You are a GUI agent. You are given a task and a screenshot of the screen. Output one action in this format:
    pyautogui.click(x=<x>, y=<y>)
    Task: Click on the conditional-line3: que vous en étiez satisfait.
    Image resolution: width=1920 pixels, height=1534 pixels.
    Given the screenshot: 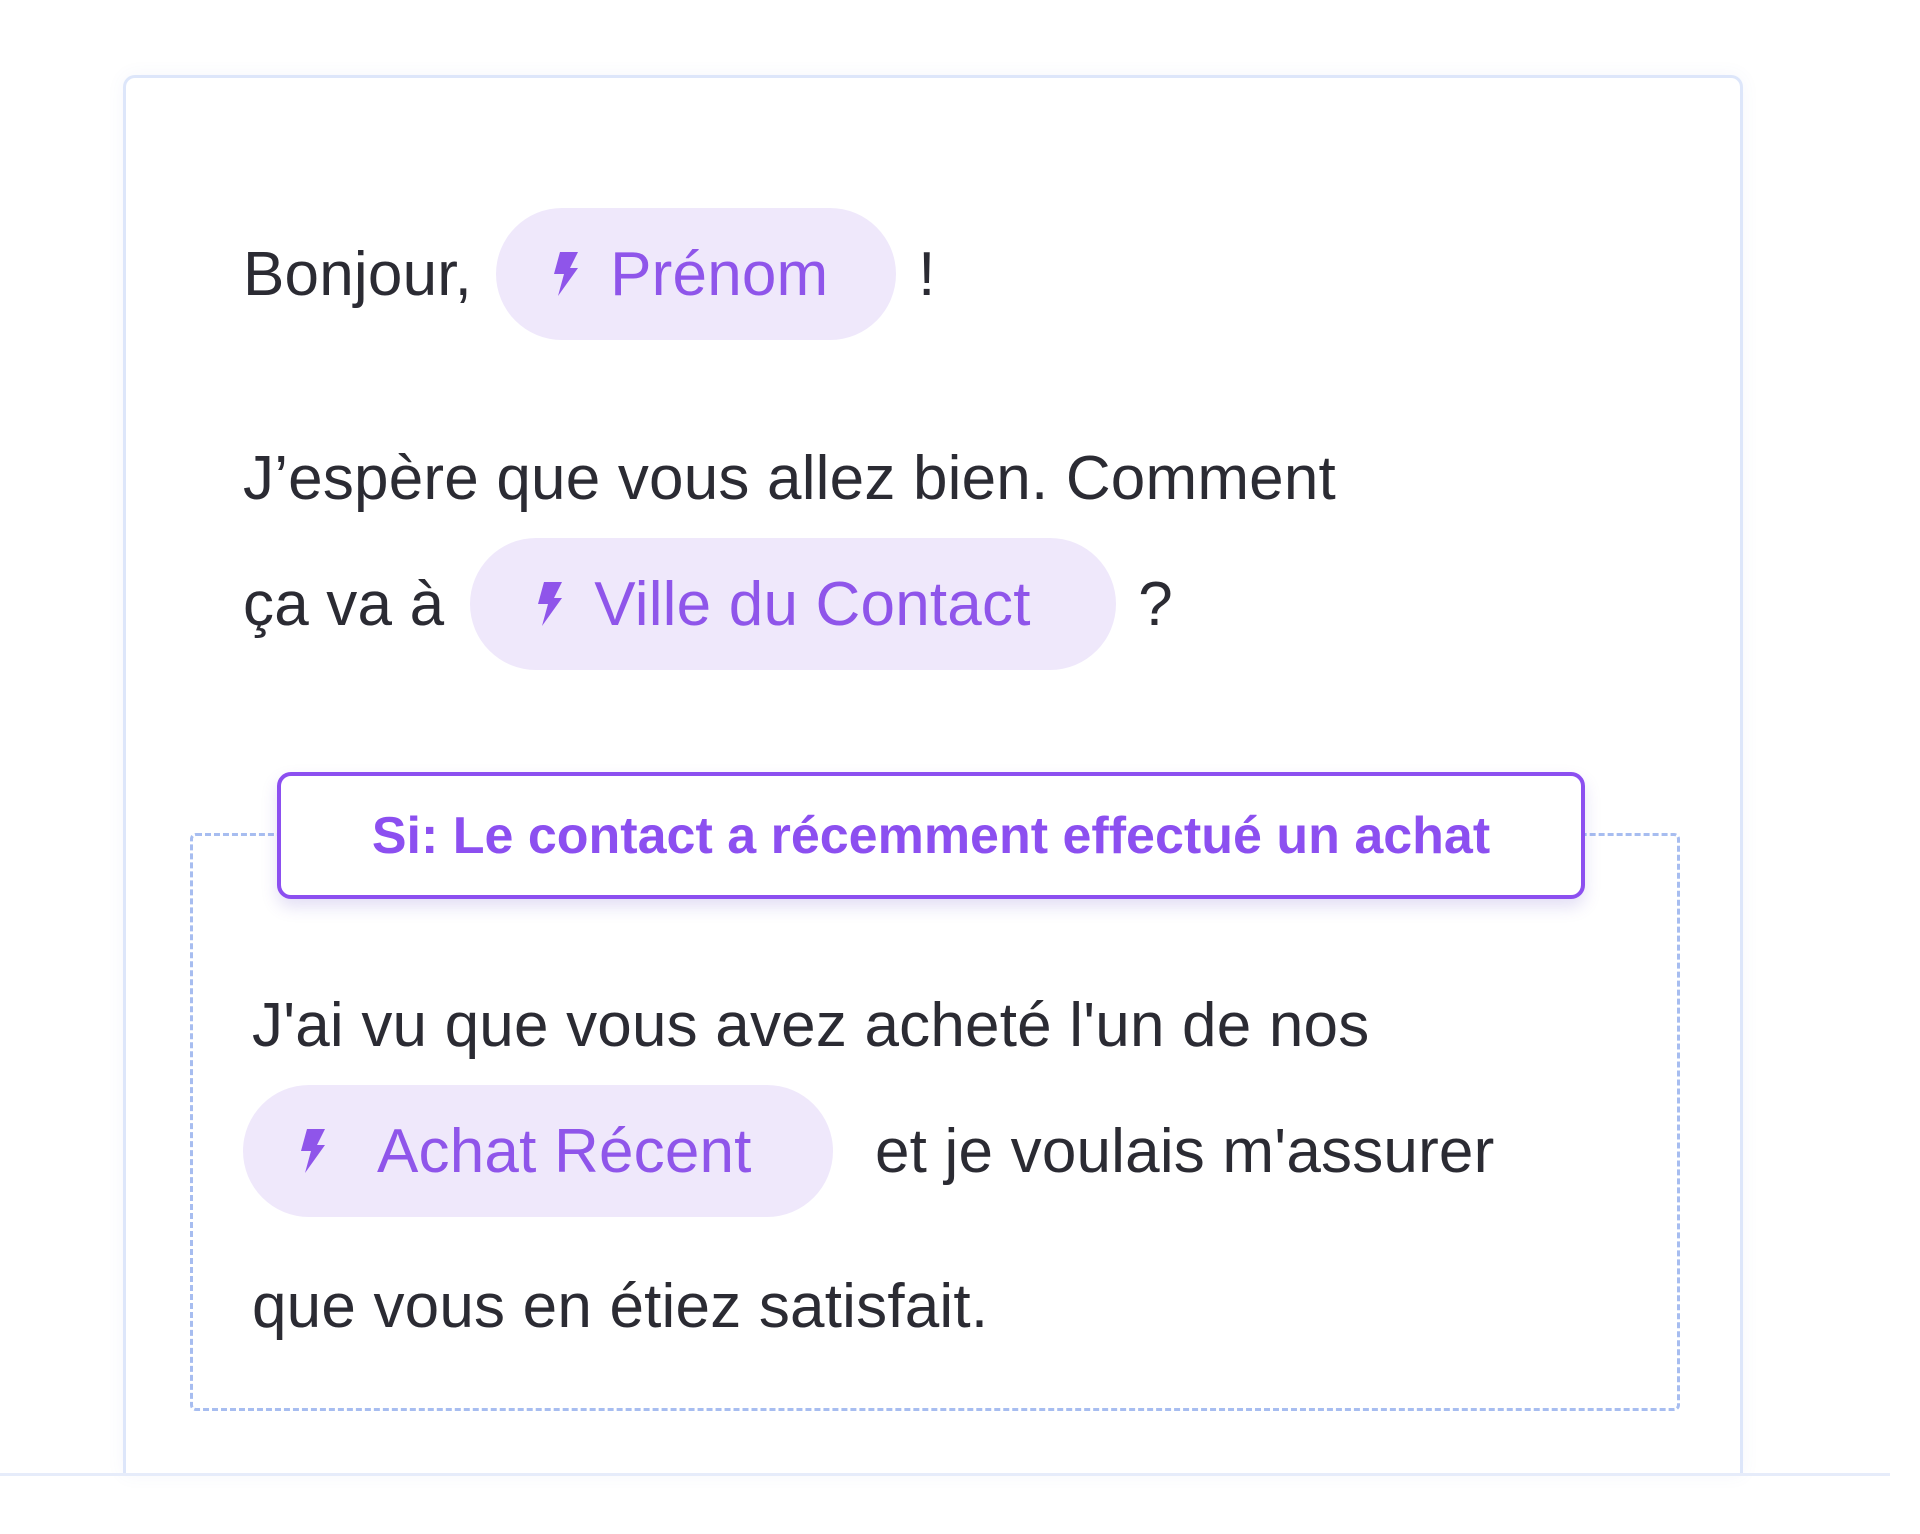 What is the action you would take?
    pyautogui.click(x=620, y=1306)
    